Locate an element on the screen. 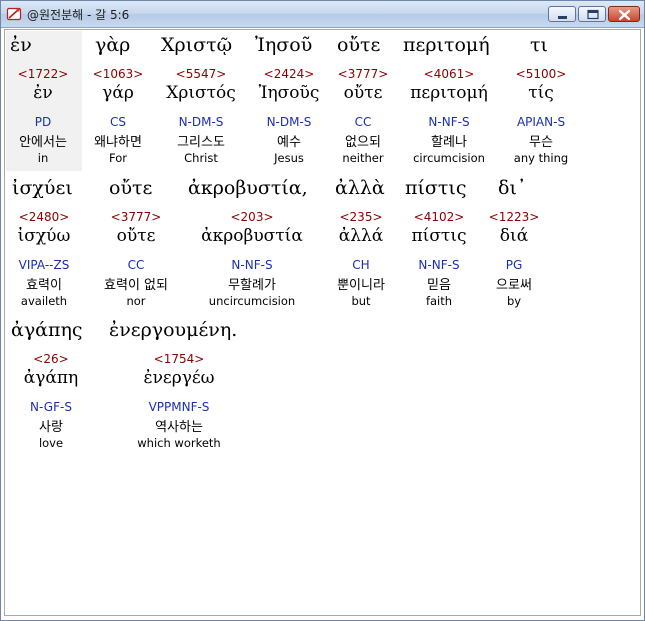  lemma: τίς is located at coordinates (541, 93).